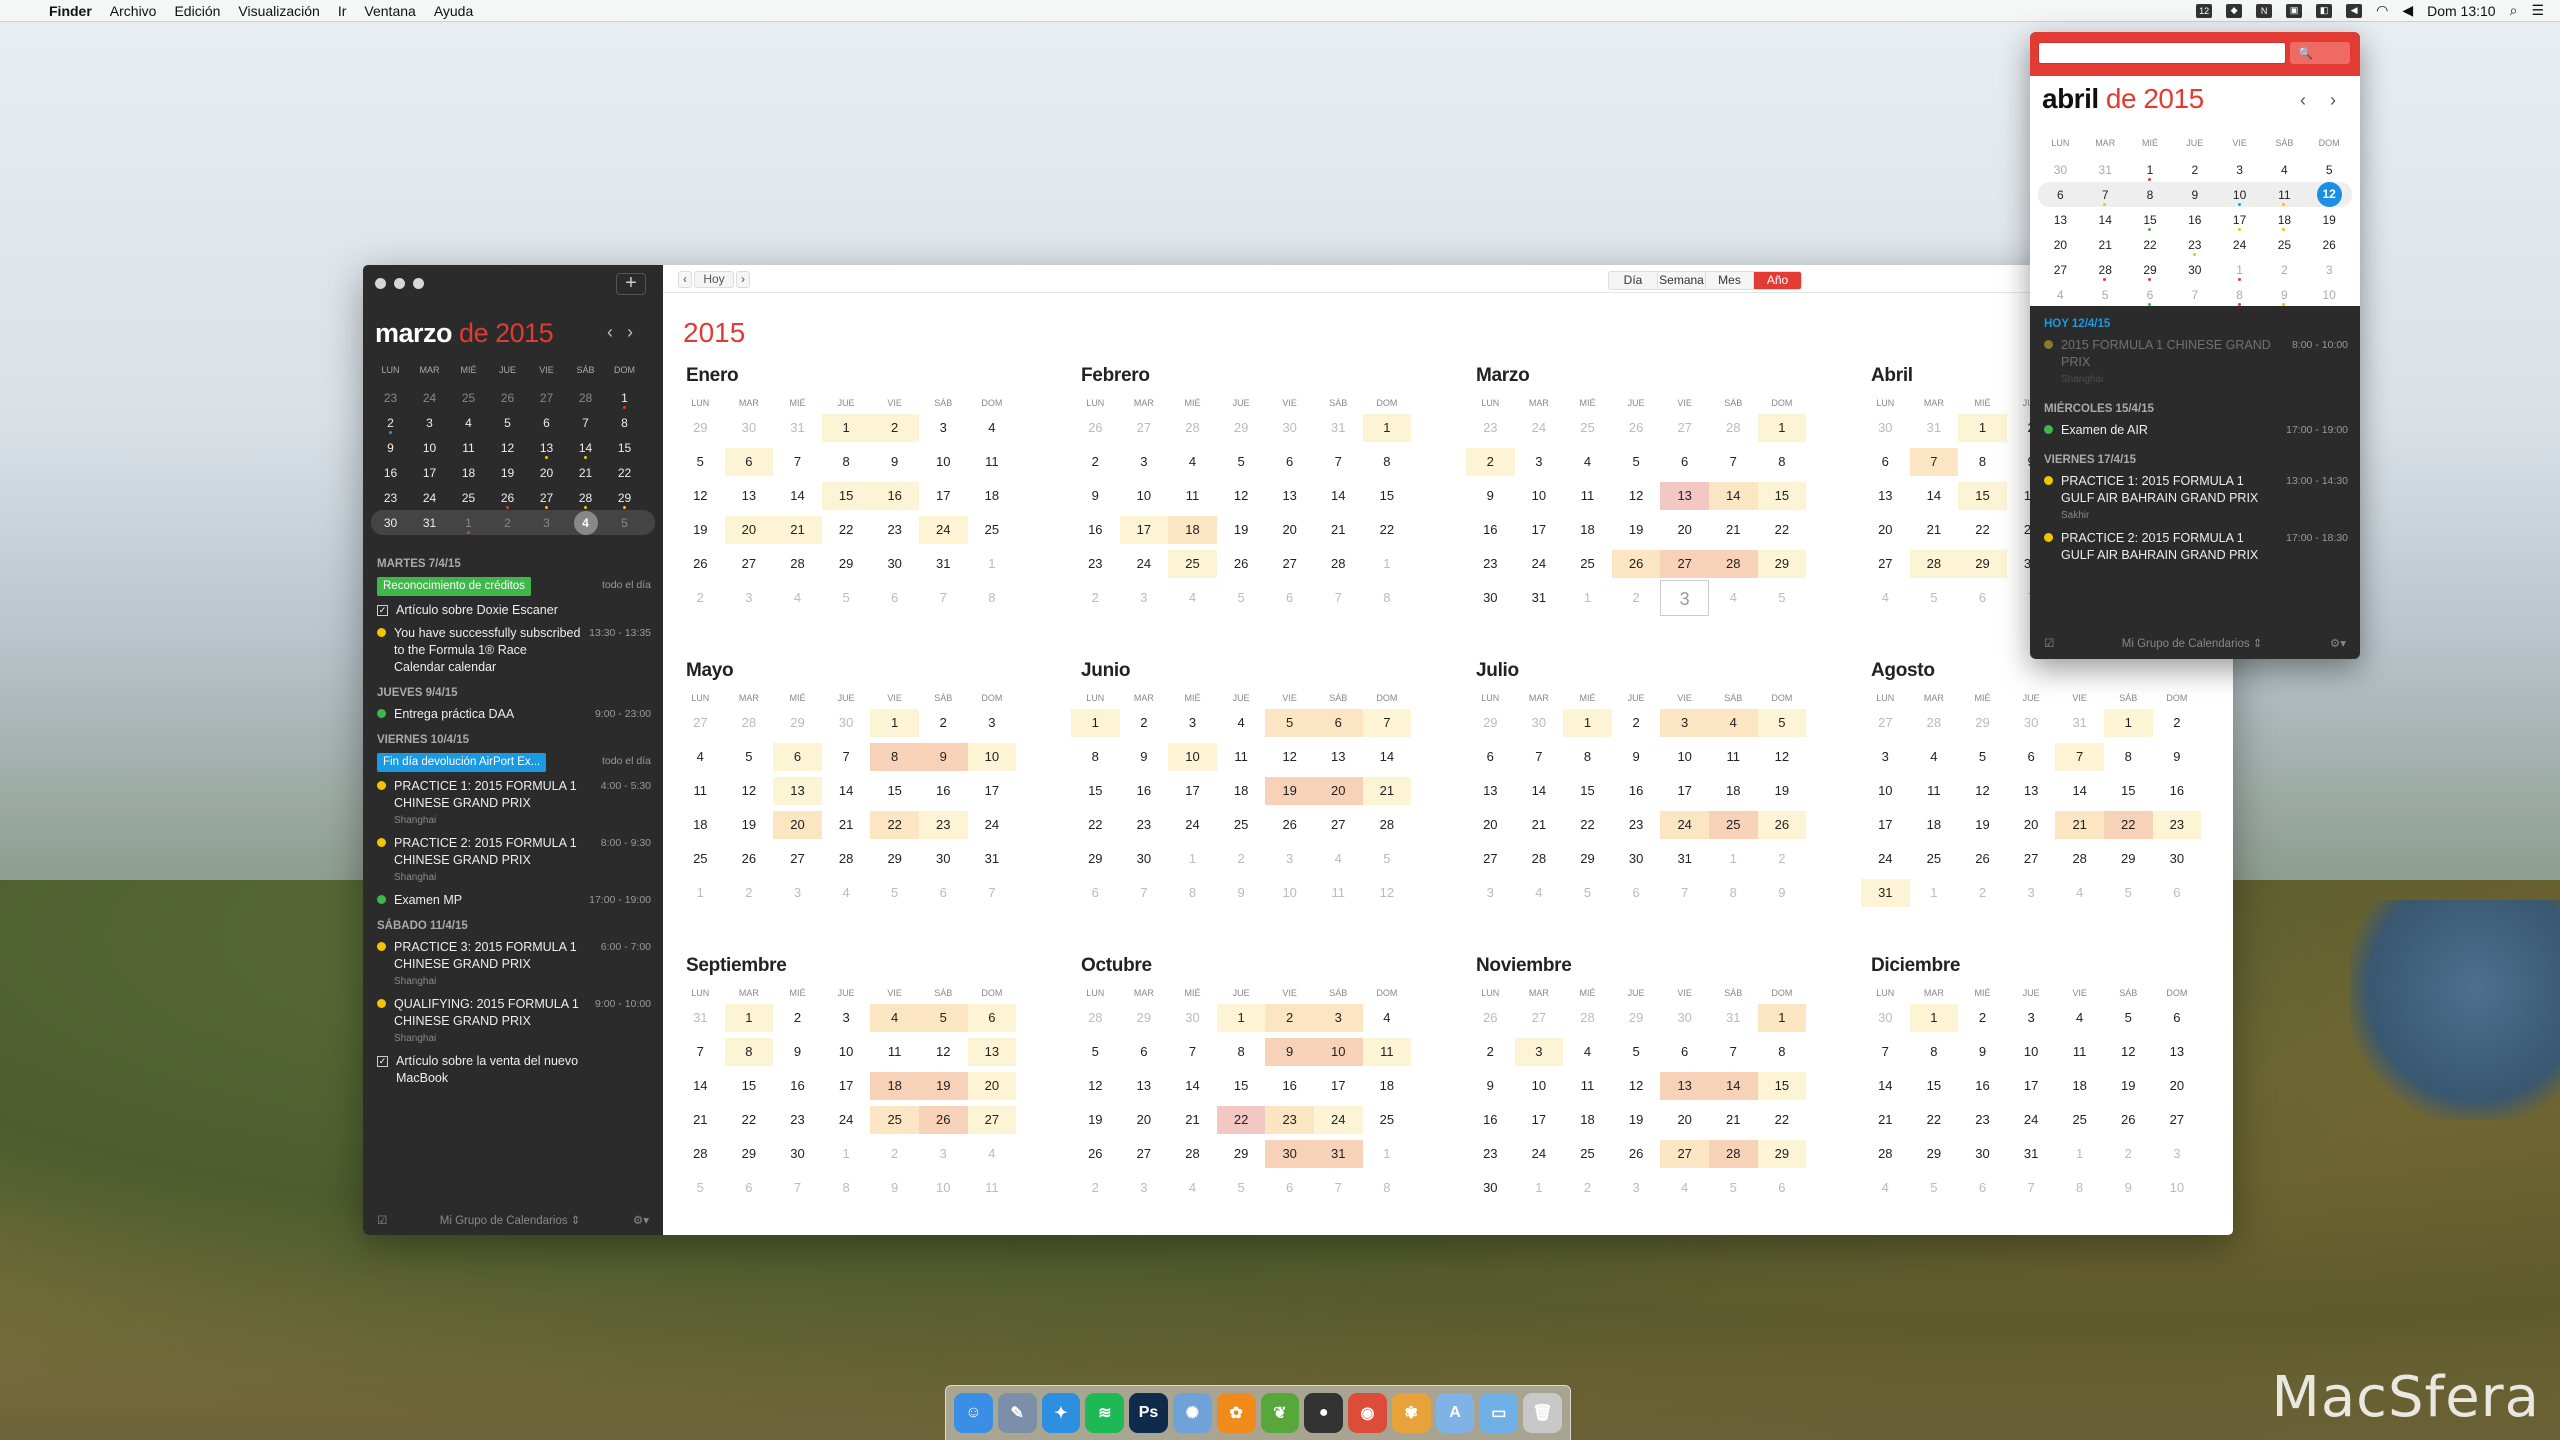 This screenshot has width=2560, height=1440. Describe the element at coordinates (429, 398) in the screenshot. I see `mini-day-cell: 24` at that location.